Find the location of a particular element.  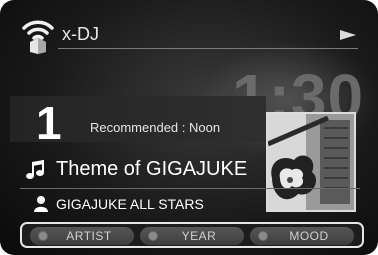

app-title: x-DJ is located at coordinates (80, 34).